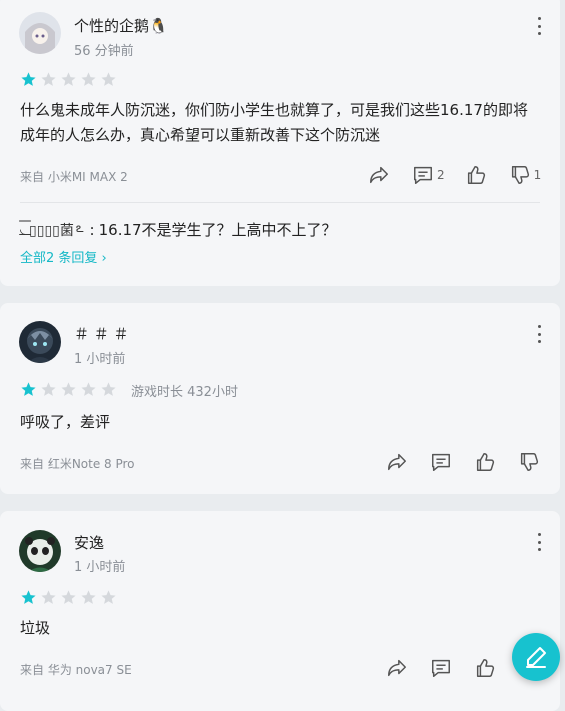 This screenshot has height=711, width=565. Describe the element at coordinates (59, 258) in the screenshot. I see `all-replies-label: 全部2 条回复` at that location.